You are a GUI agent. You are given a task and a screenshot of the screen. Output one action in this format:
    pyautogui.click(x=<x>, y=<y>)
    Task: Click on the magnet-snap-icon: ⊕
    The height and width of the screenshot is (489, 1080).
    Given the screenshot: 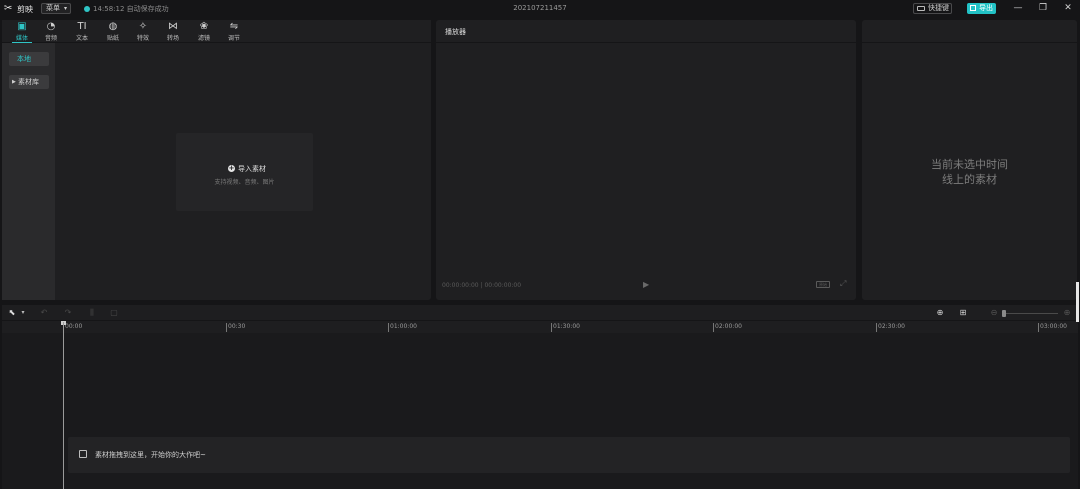 What is the action you would take?
    pyautogui.click(x=940, y=312)
    